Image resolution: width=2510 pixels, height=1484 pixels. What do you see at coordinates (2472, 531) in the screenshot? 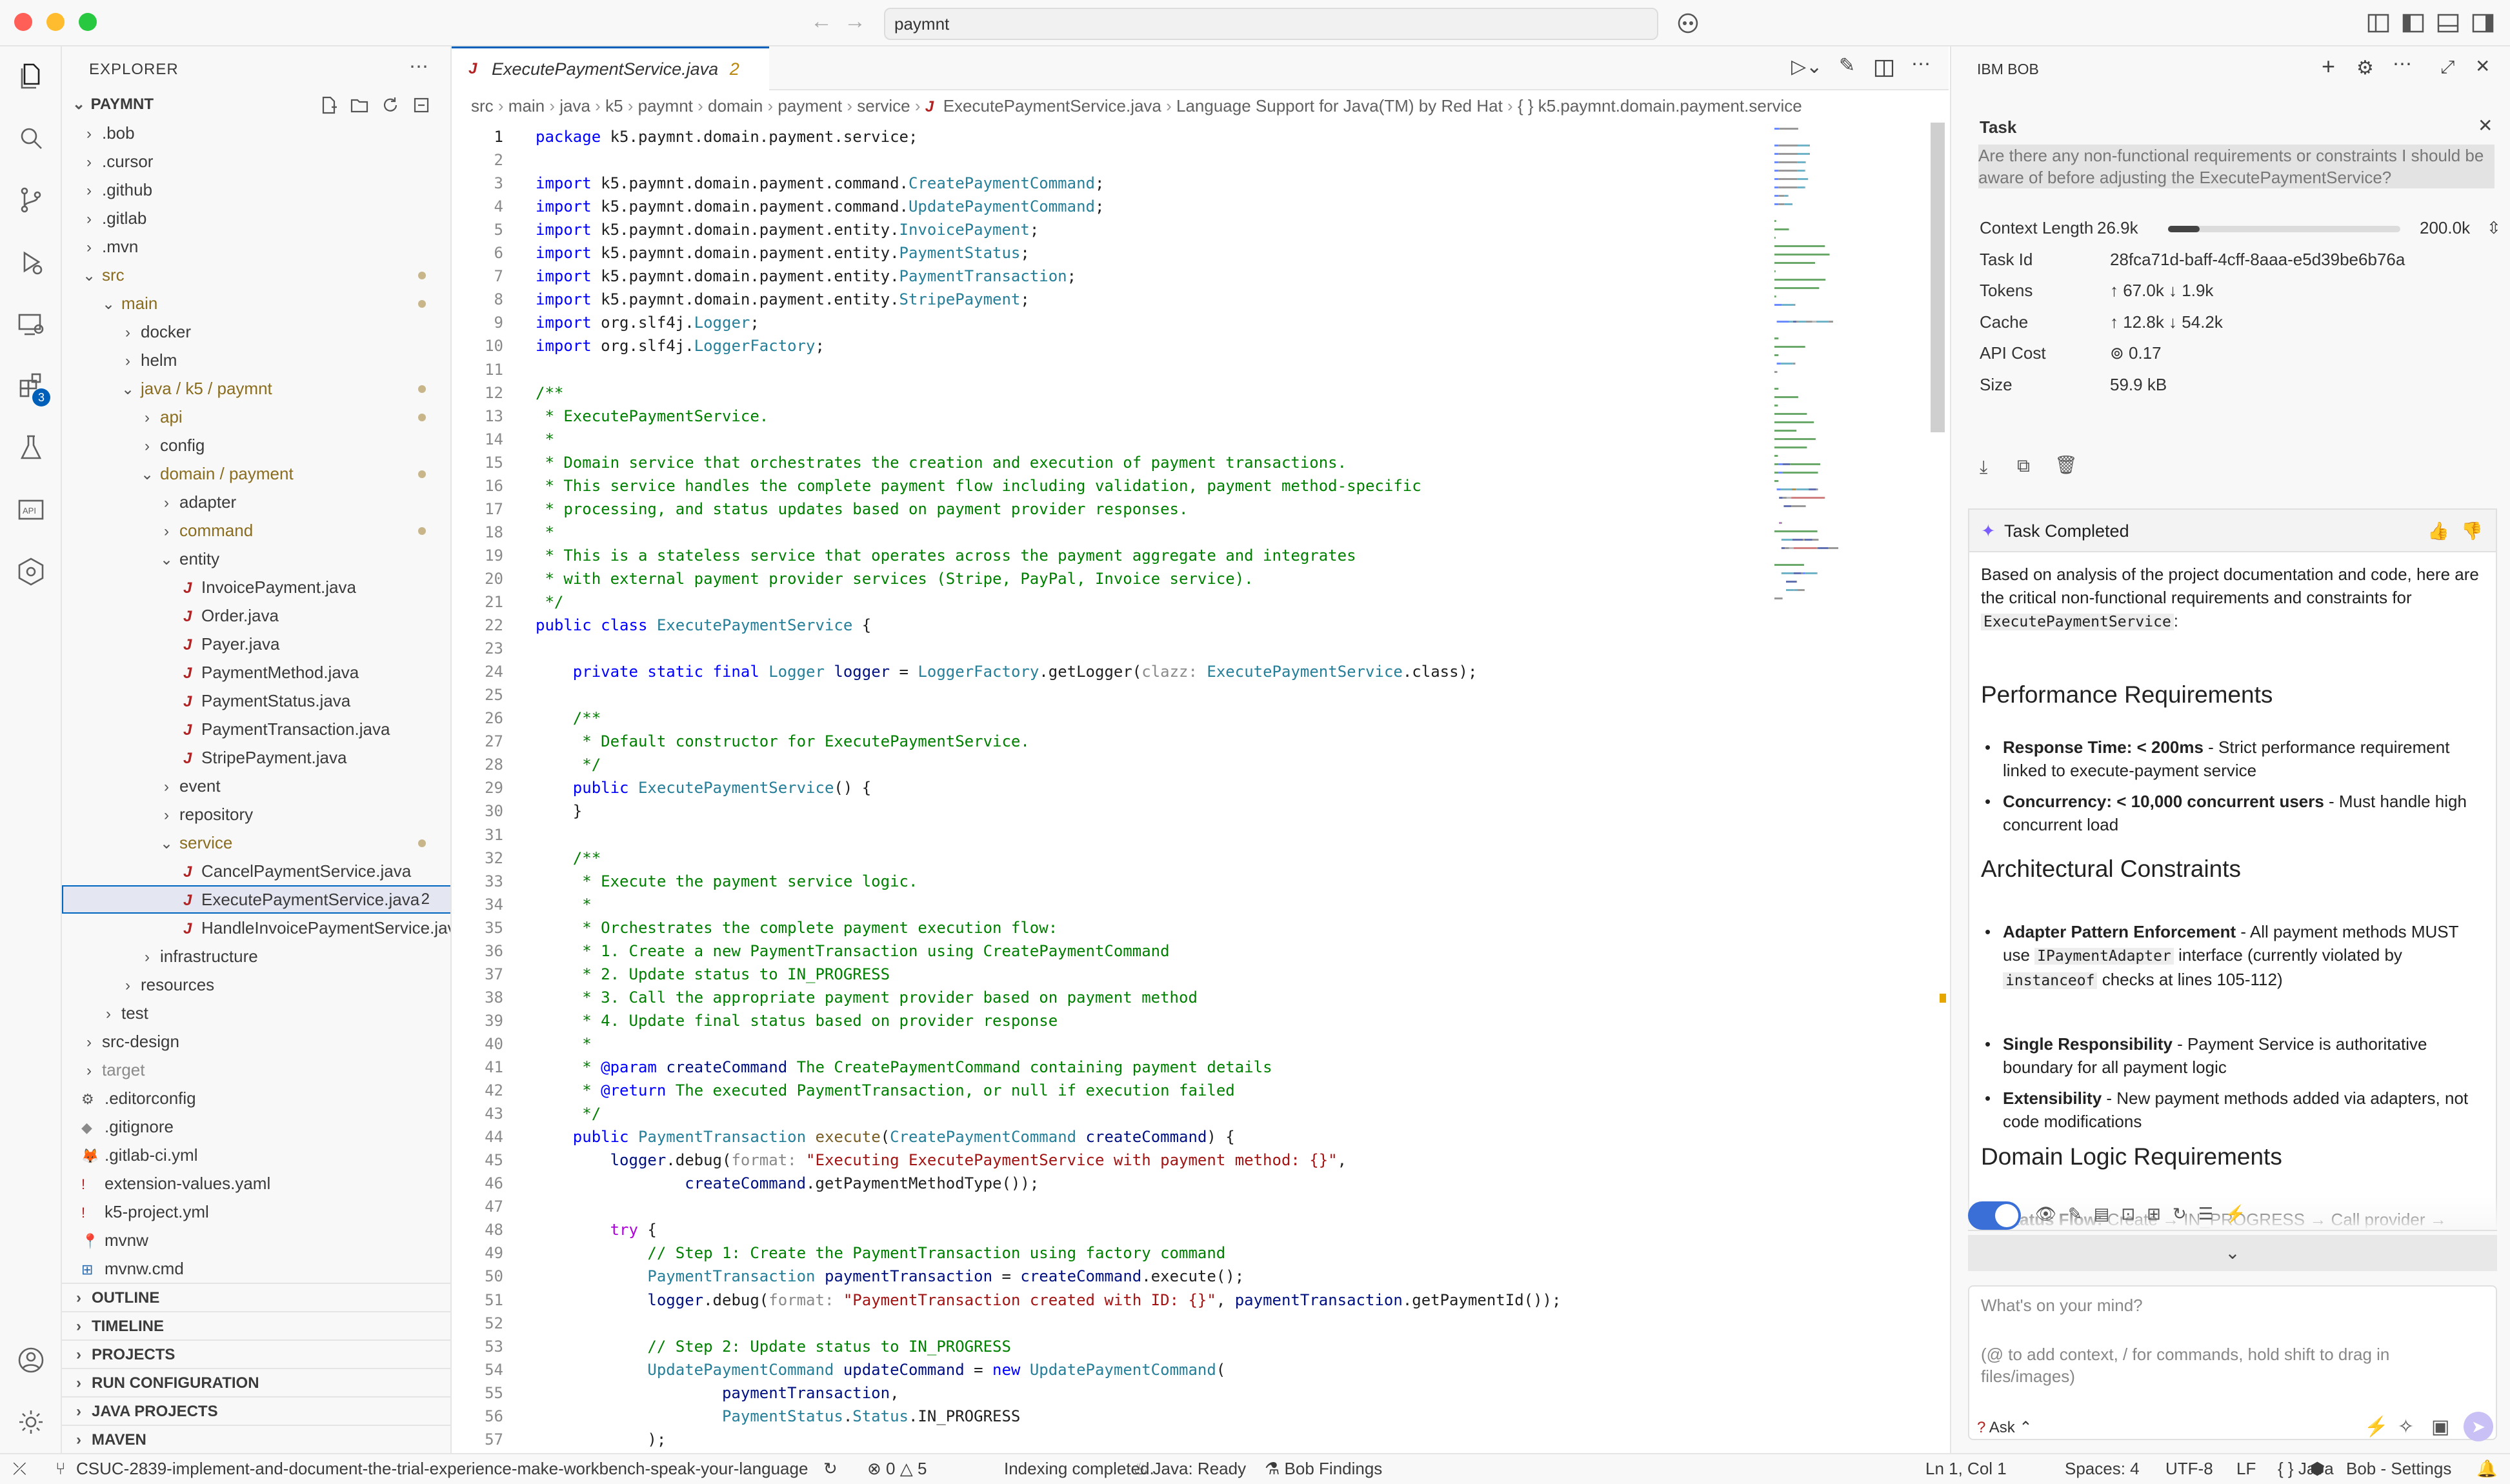
I see `thumbs-down-icon: 👎` at bounding box center [2472, 531].